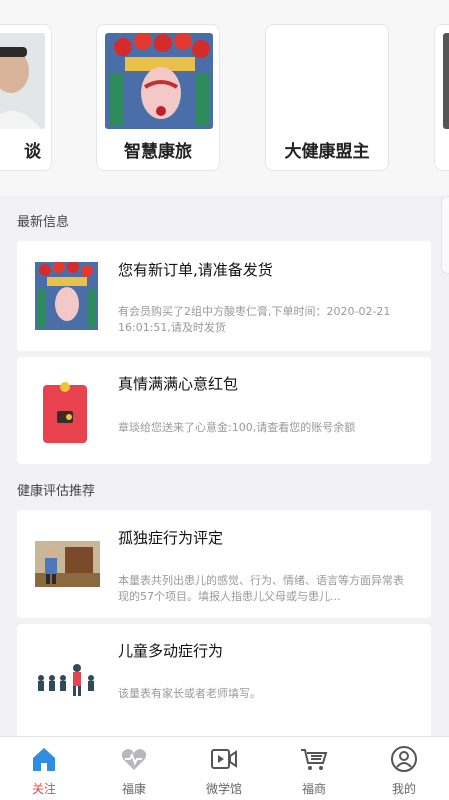 The image size is (449, 800). I want to click on tab-mine: 我的, so click(404, 768).